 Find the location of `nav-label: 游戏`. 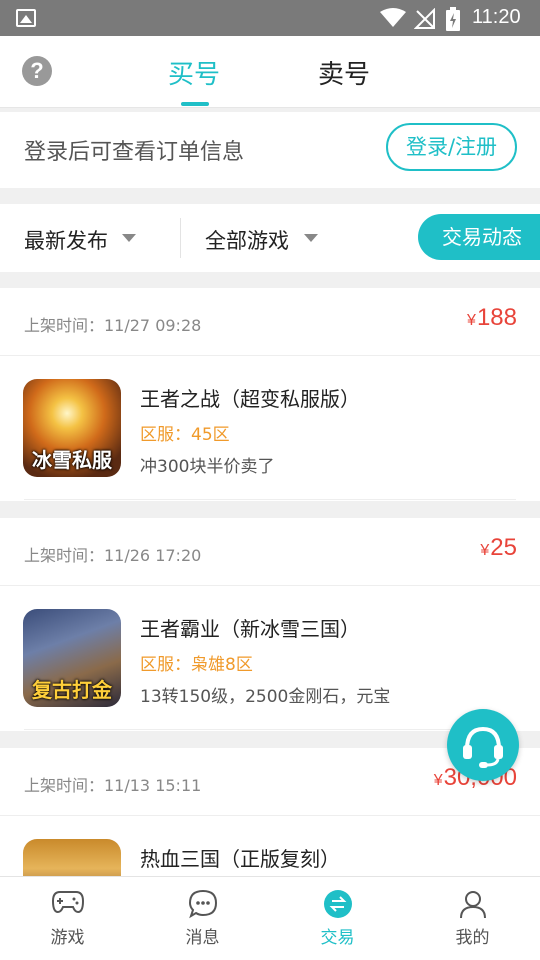

nav-label: 游戏 is located at coordinates (67, 938).